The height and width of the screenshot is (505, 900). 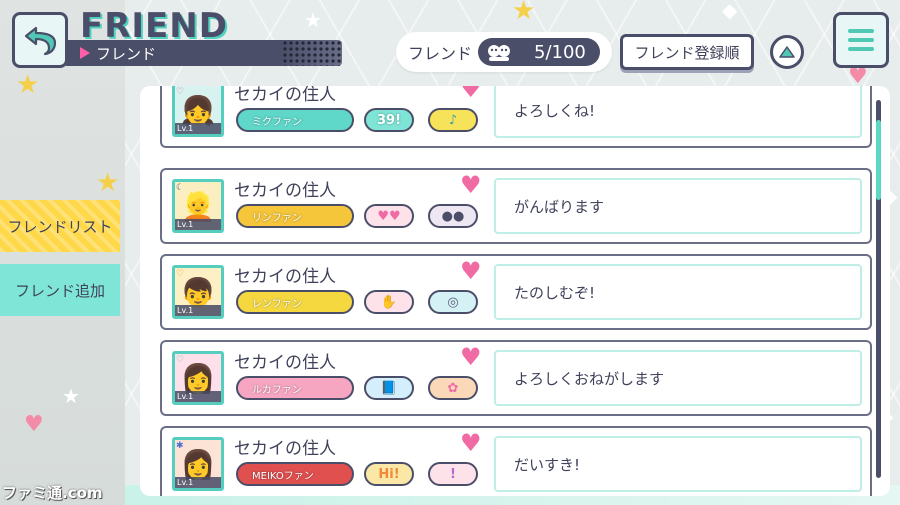 What do you see at coordinates (60, 290) in the screenshot?
I see `tab-friend-add: フレンド追加` at bounding box center [60, 290].